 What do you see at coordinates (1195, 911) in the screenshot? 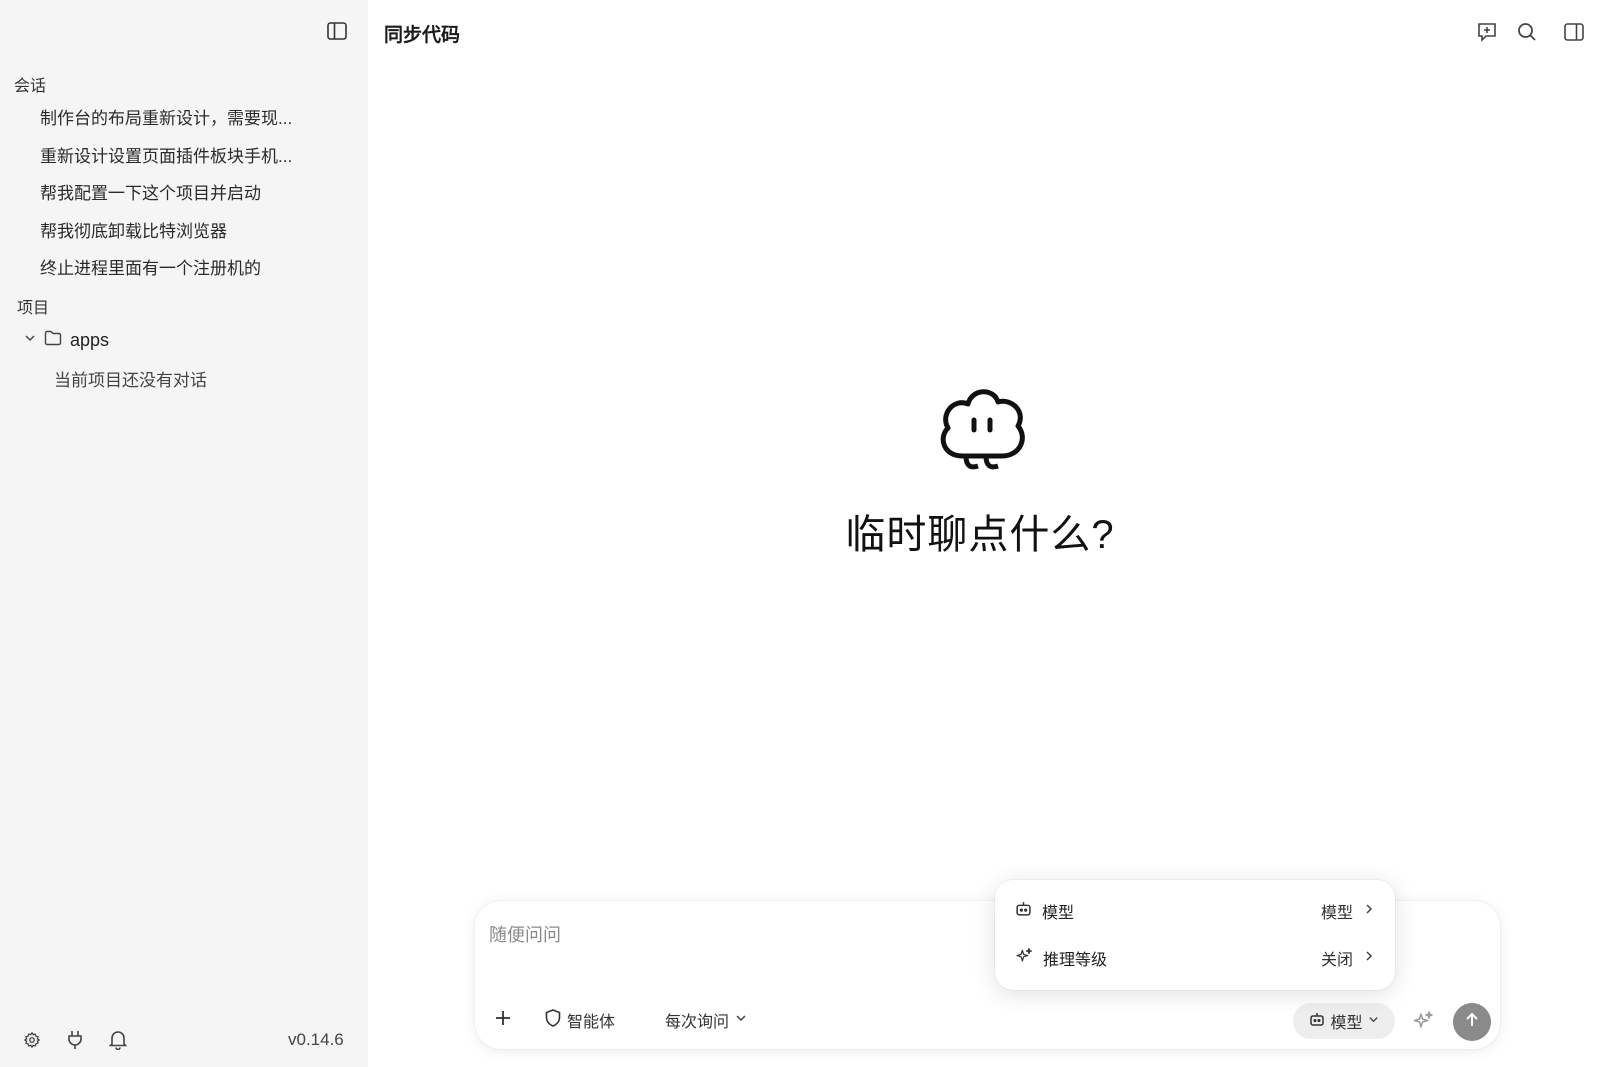
I see `popup-item-model: 模型 模型` at bounding box center [1195, 911].